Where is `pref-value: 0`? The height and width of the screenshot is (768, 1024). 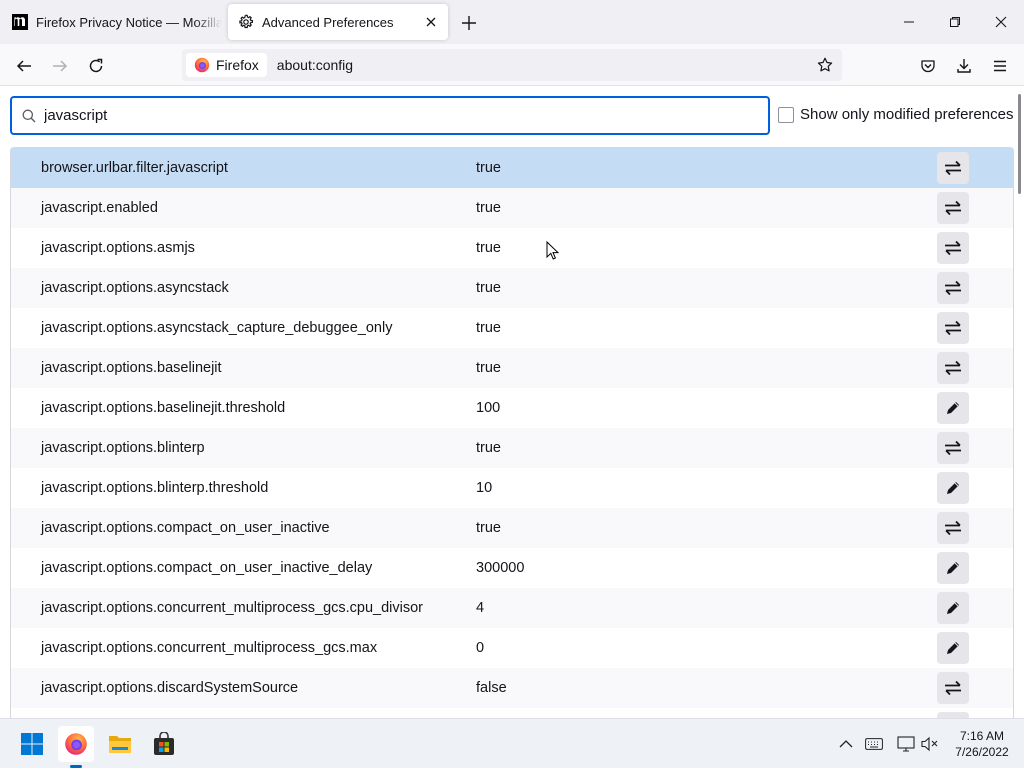 pref-value: 0 is located at coordinates (480, 648).